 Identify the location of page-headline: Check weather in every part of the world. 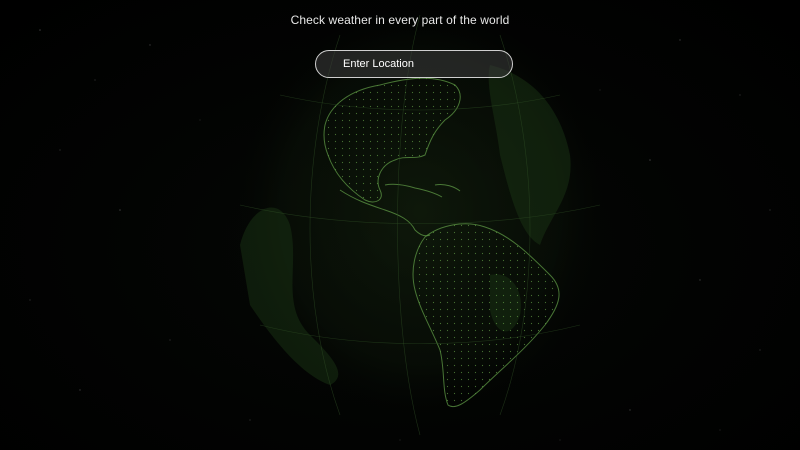
(400, 20).